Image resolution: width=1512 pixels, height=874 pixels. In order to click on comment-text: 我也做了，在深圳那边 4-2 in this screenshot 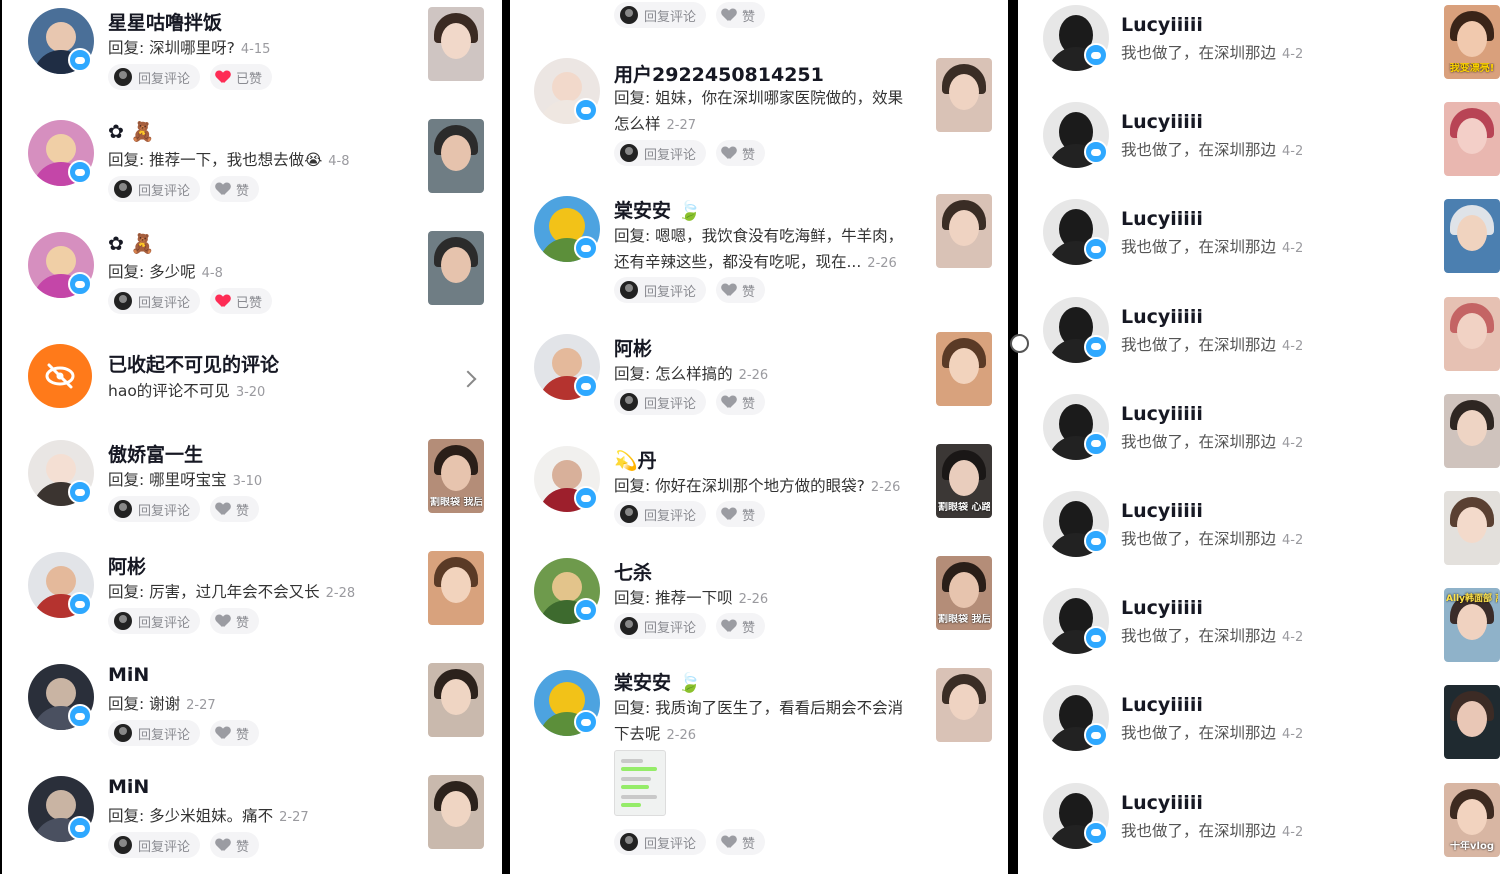, I will do `click(1212, 53)`.